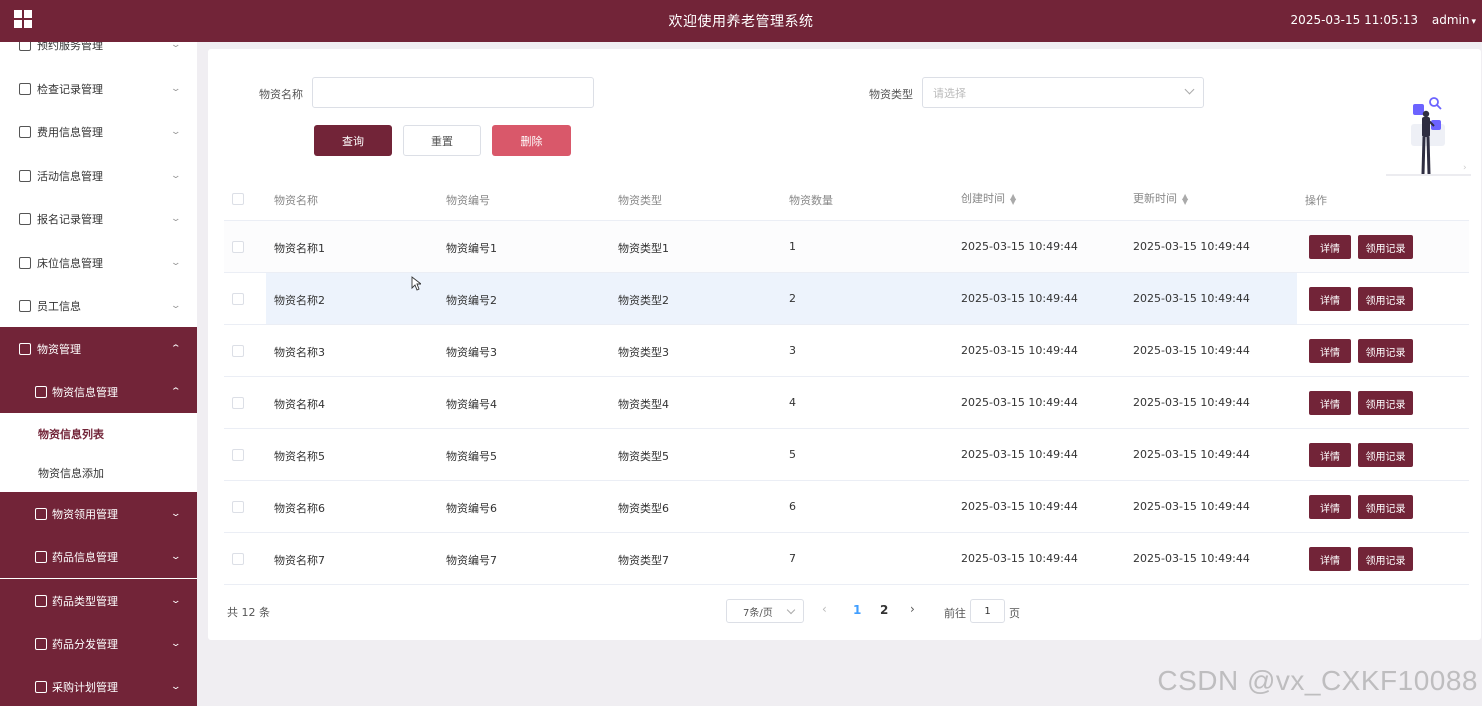  I want to click on goto-page-input: 1, so click(987, 611).